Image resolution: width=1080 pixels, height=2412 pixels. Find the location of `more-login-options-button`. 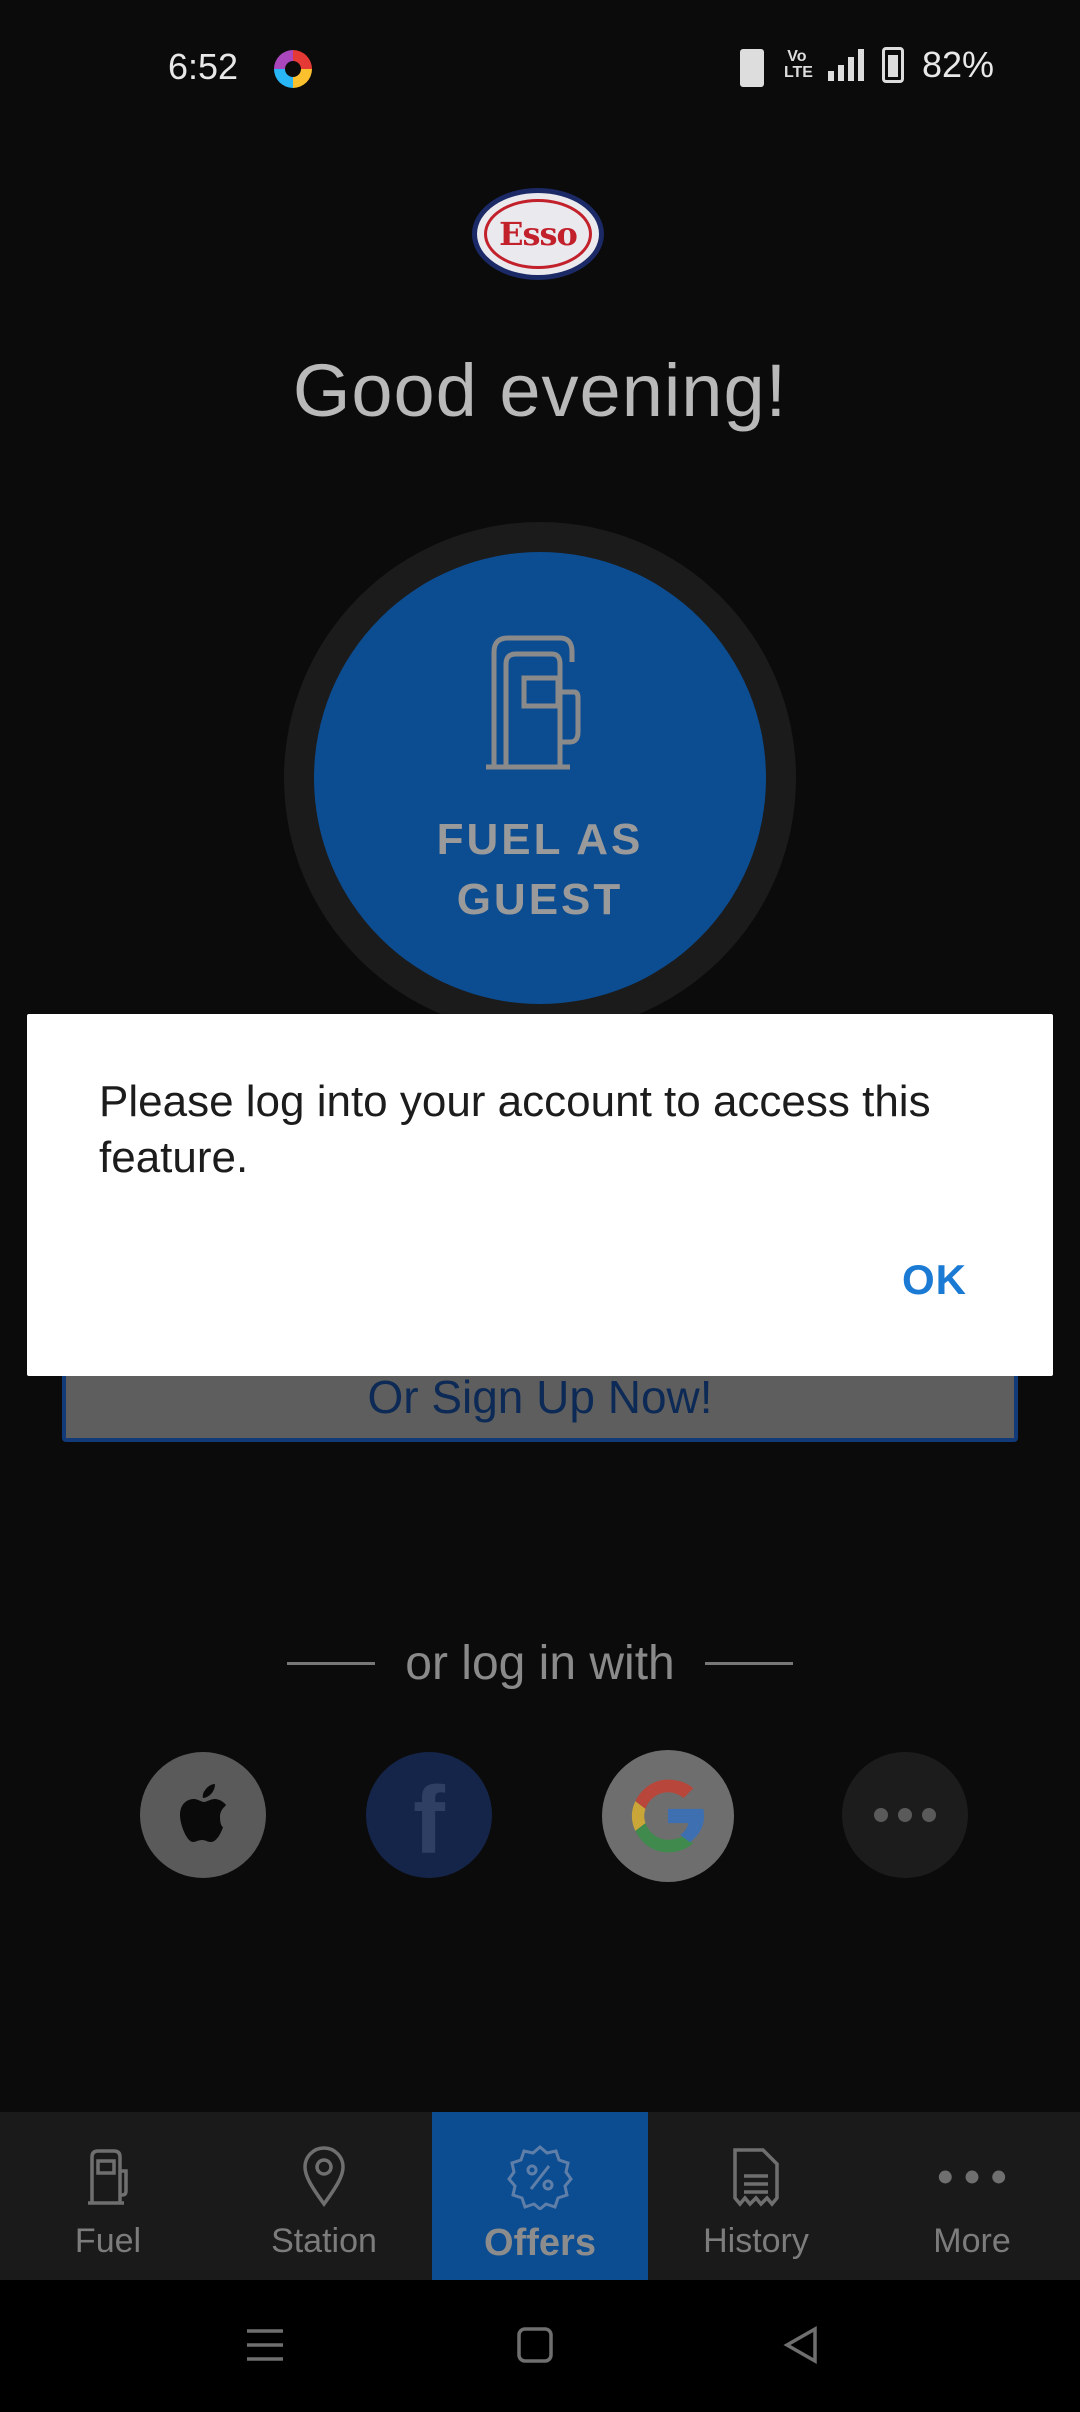

more-login-options-button is located at coordinates (905, 1815).